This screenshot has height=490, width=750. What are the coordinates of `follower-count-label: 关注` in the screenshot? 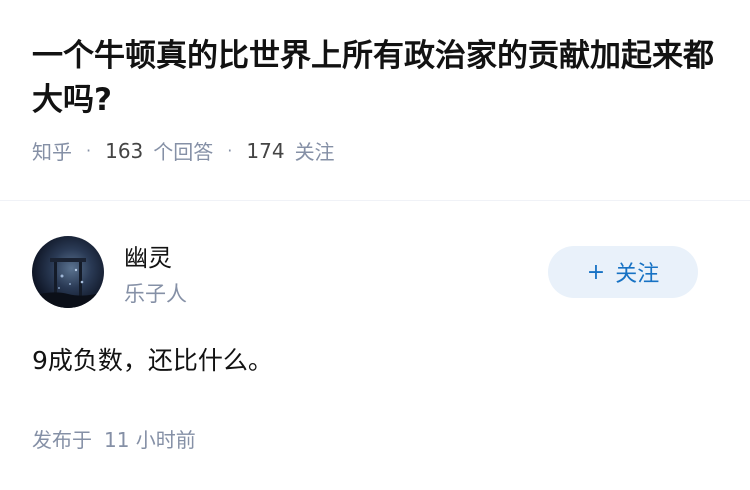 It's located at (314, 152).